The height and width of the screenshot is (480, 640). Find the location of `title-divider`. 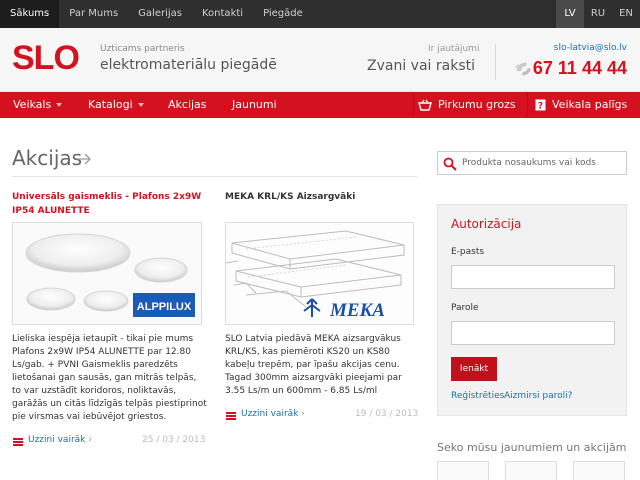

title-divider is located at coordinates (214, 176).